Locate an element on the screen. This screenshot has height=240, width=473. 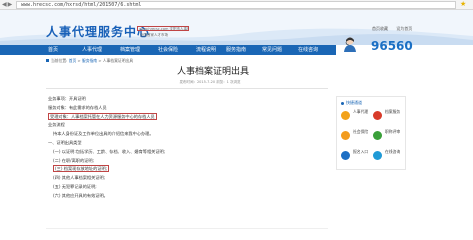
line-text: 业务事项：开具证明 is located at coordinates (67, 98).